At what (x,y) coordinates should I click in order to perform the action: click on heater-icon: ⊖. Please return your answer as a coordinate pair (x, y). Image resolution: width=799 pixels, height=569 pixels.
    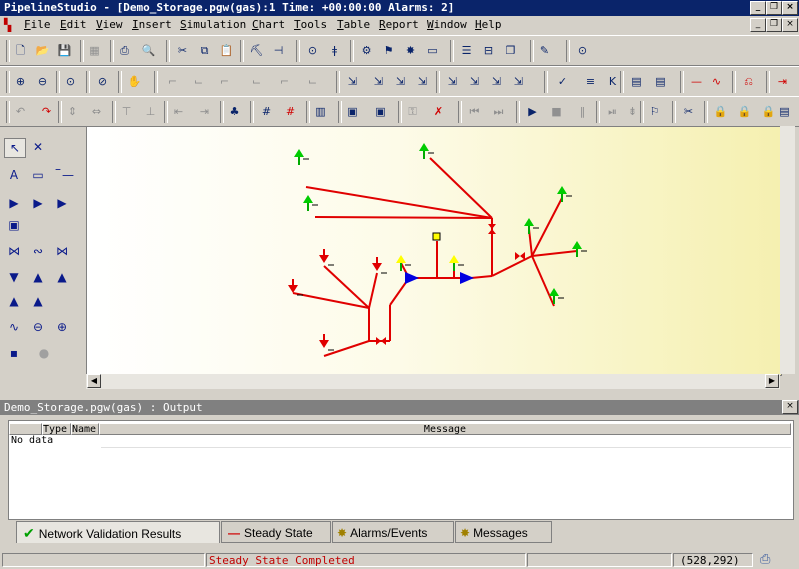
    Looking at the image, I should click on (38, 327).